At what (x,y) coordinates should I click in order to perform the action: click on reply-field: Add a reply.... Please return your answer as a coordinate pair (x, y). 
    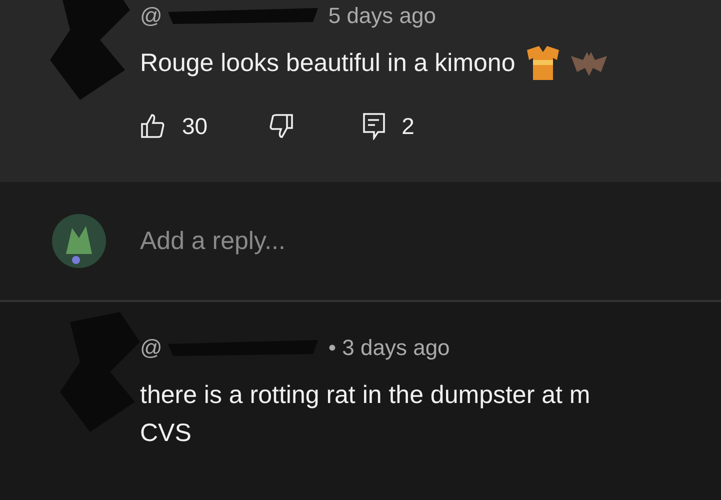
    Looking at the image, I should click on (290, 241).